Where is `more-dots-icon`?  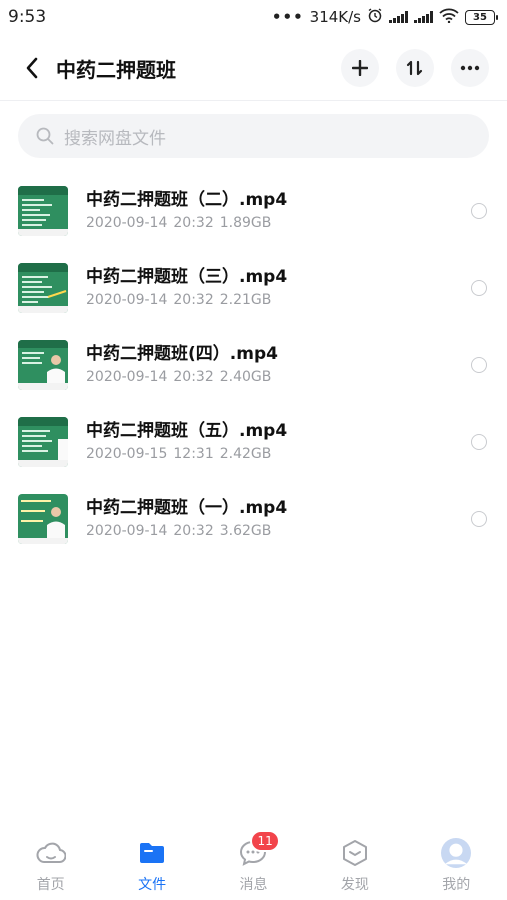
more-dots-icon is located at coordinates (470, 68).